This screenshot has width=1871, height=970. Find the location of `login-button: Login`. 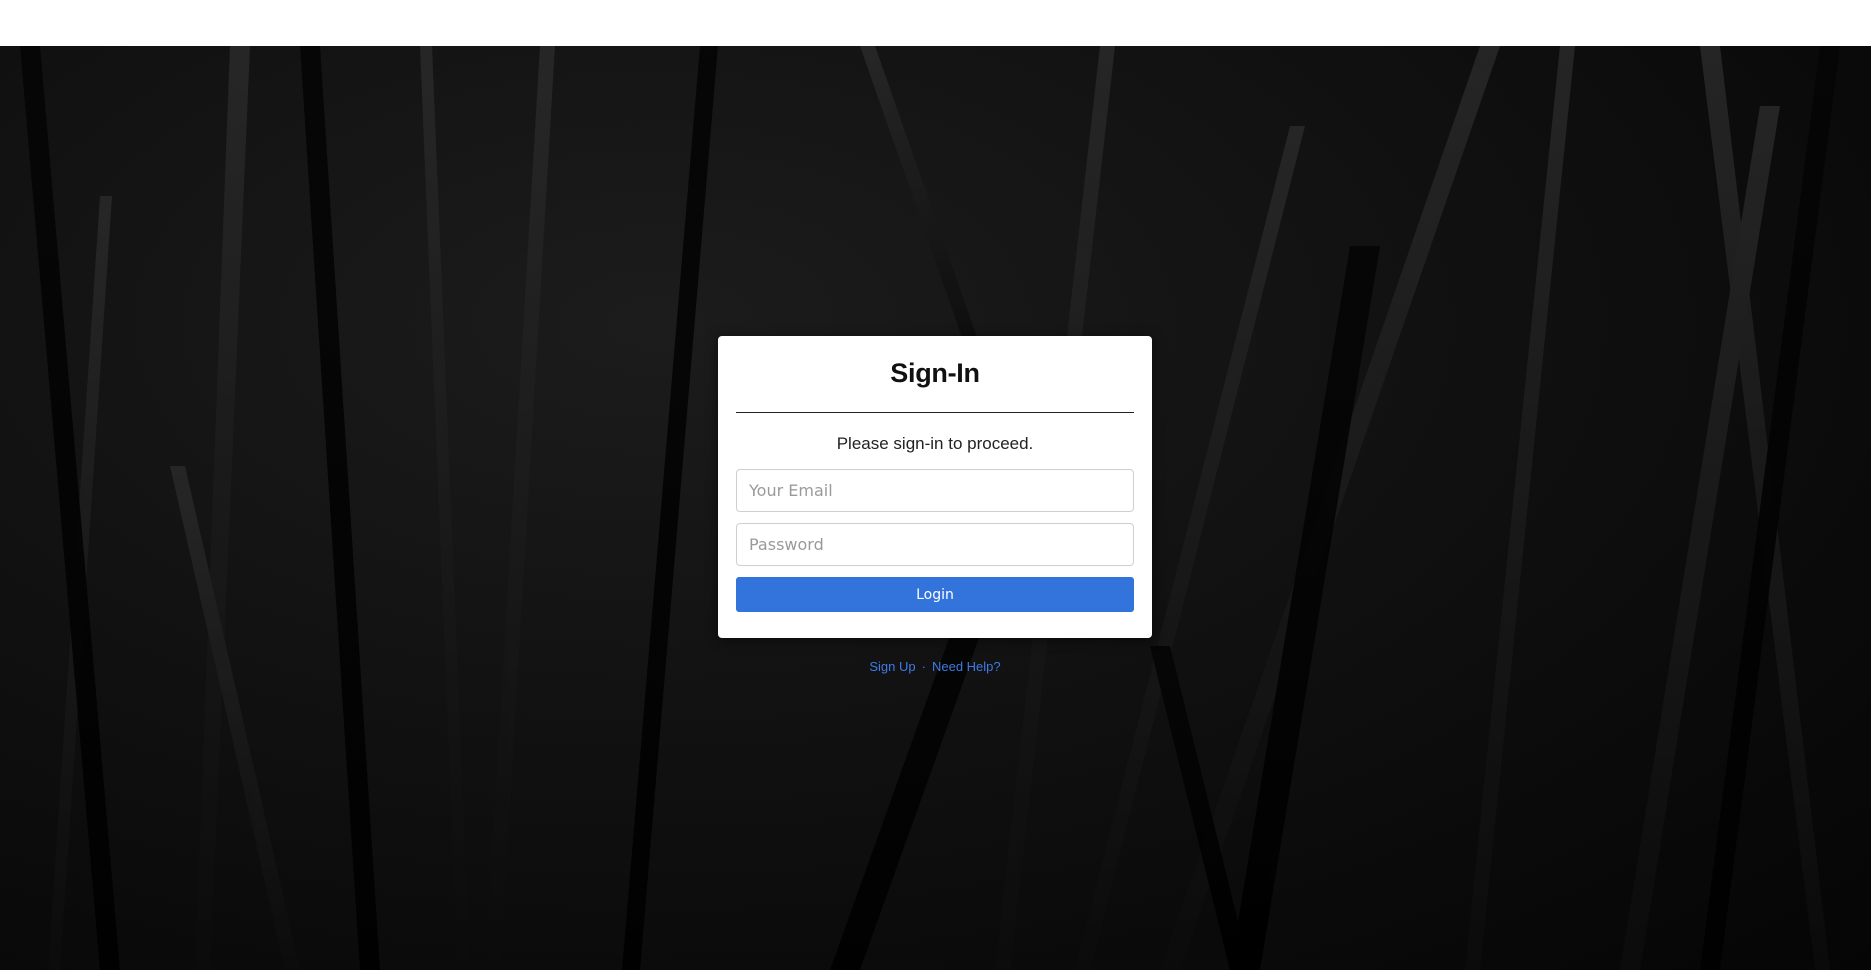

login-button: Login is located at coordinates (935, 594).